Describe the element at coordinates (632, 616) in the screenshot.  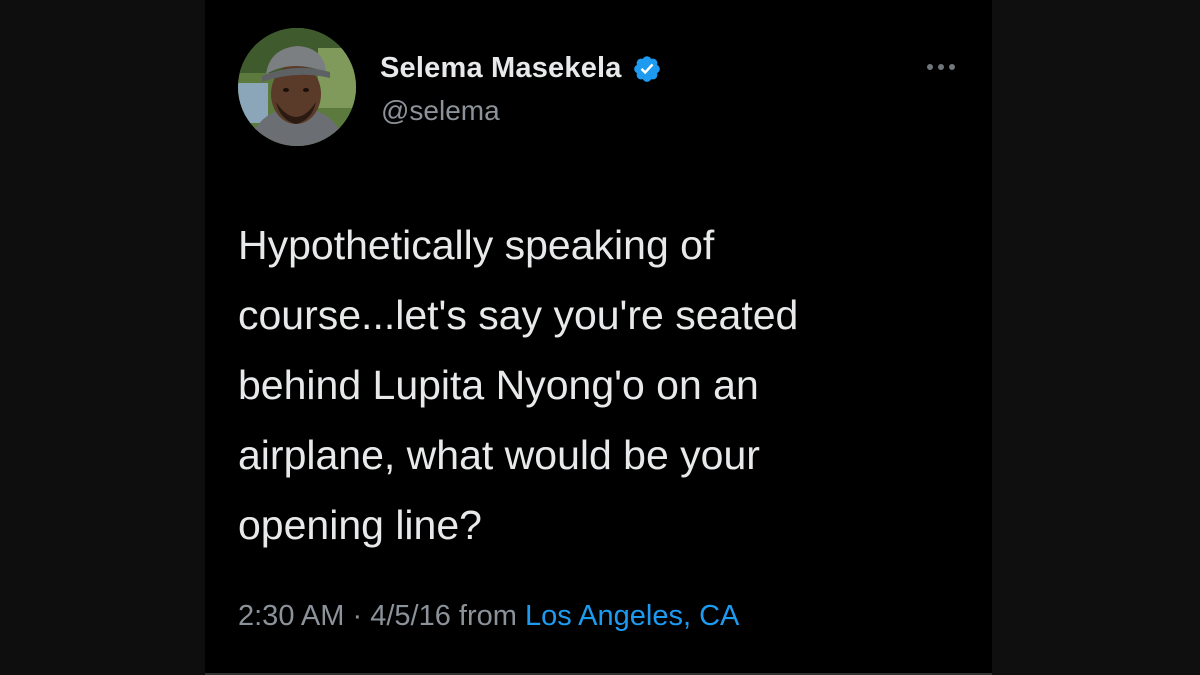
I see `location-link: Los Angeles, CA` at that location.